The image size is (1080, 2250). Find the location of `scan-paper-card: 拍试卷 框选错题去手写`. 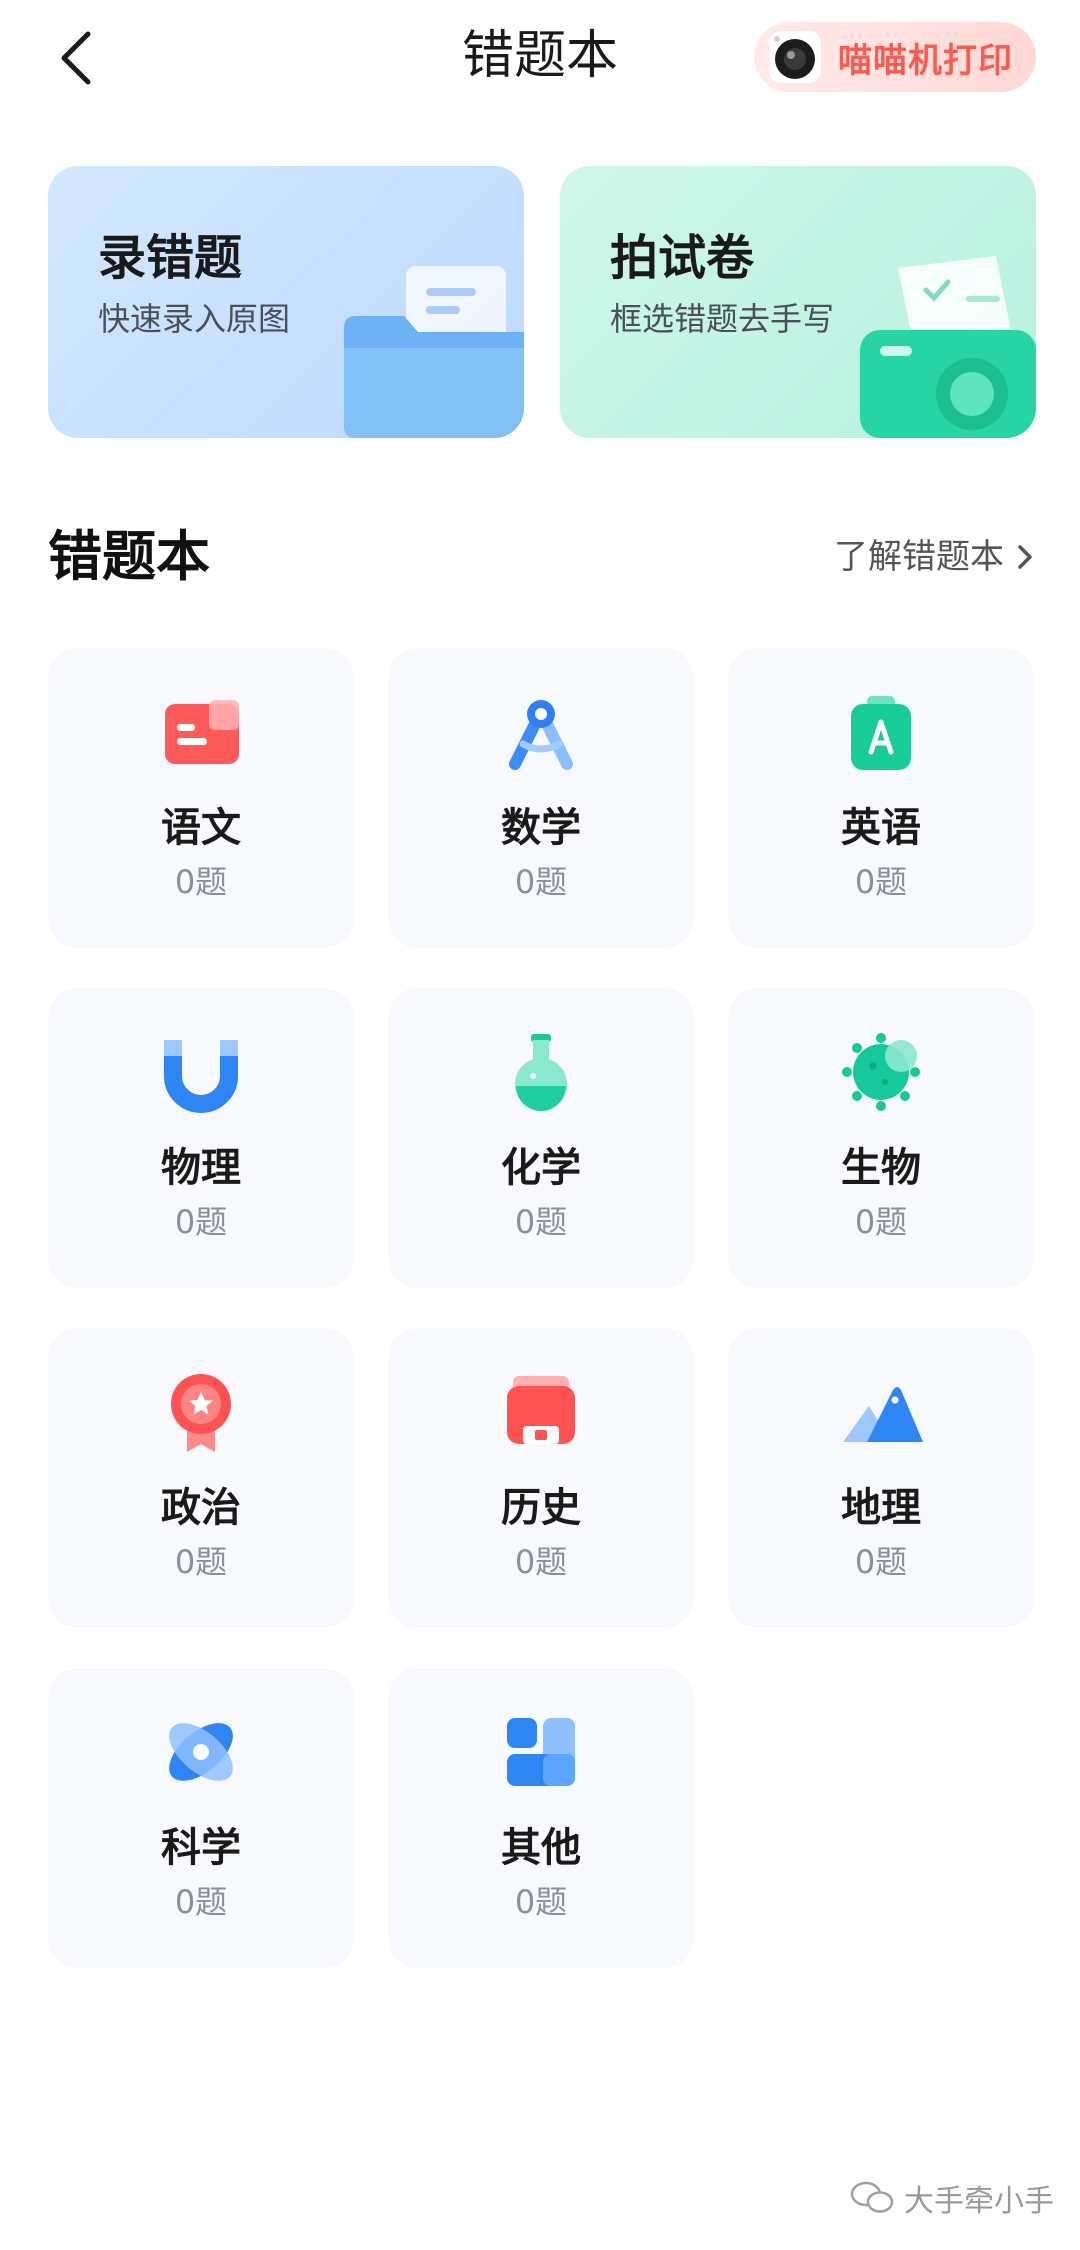

scan-paper-card: 拍试卷 框选错题去手写 is located at coordinates (798, 302).